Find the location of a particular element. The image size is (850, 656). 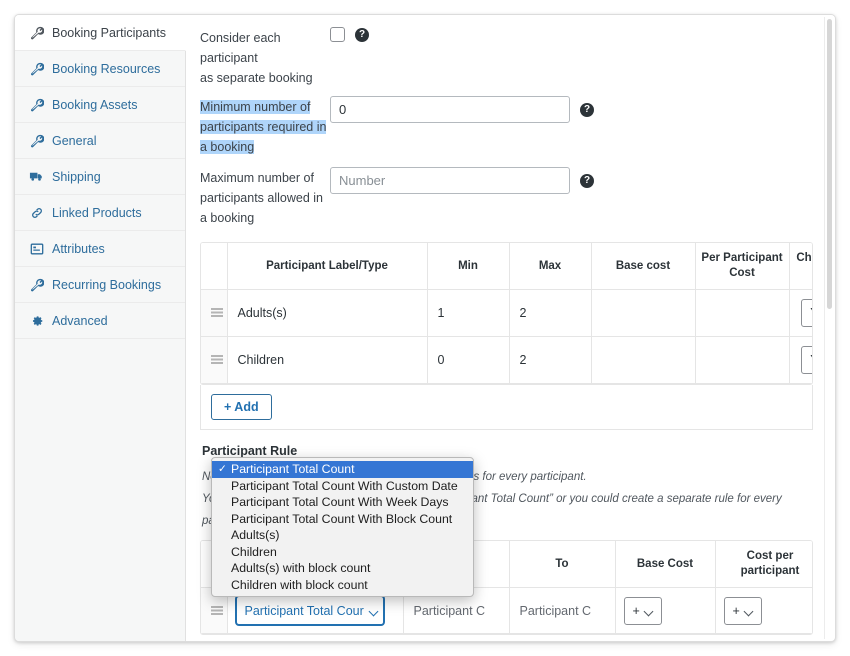

rule-type-select: Participant Total Cour is located at coordinates (309, 610).